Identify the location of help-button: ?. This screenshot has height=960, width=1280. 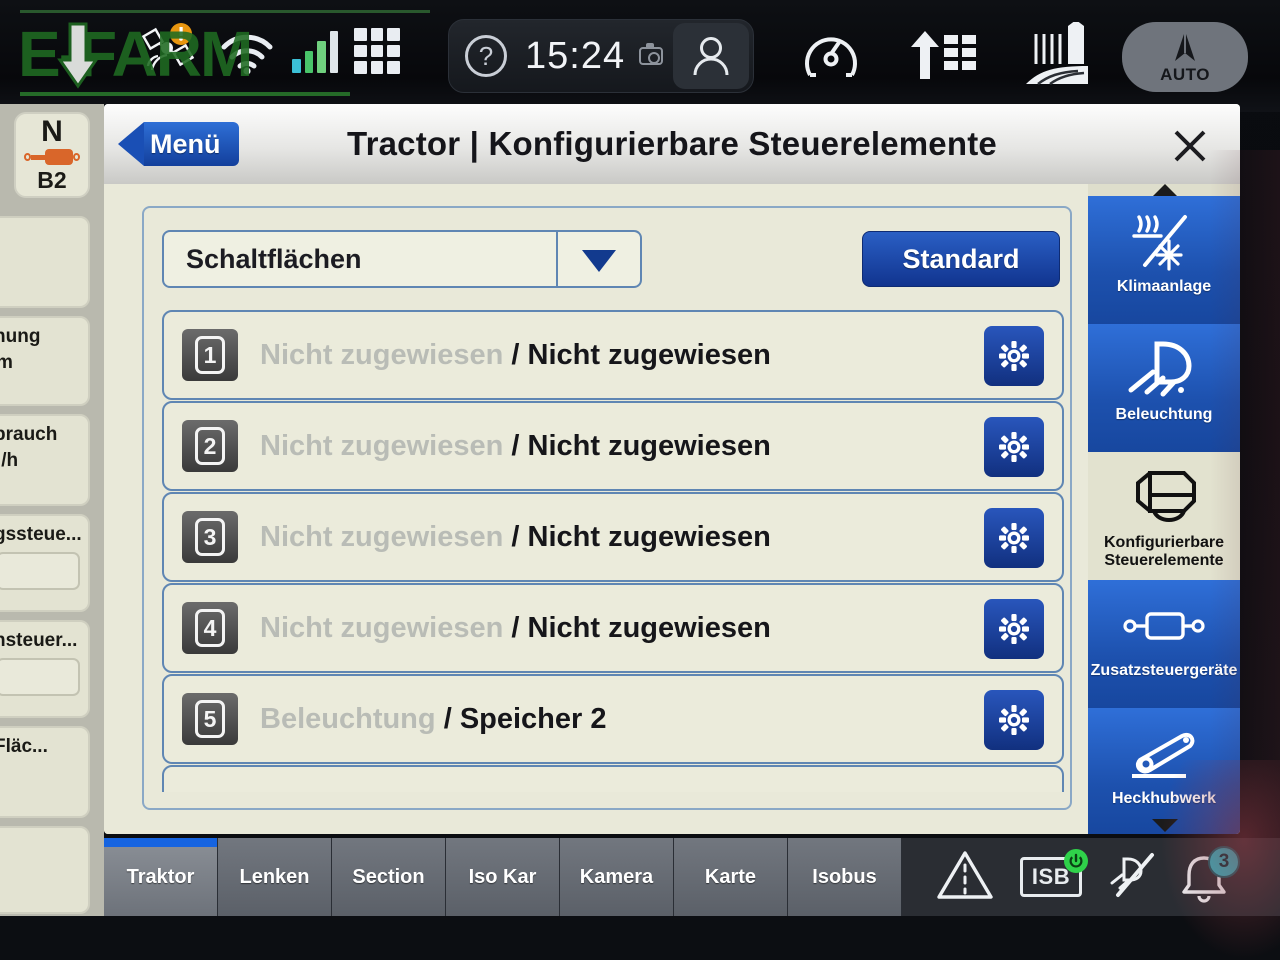
(486, 56).